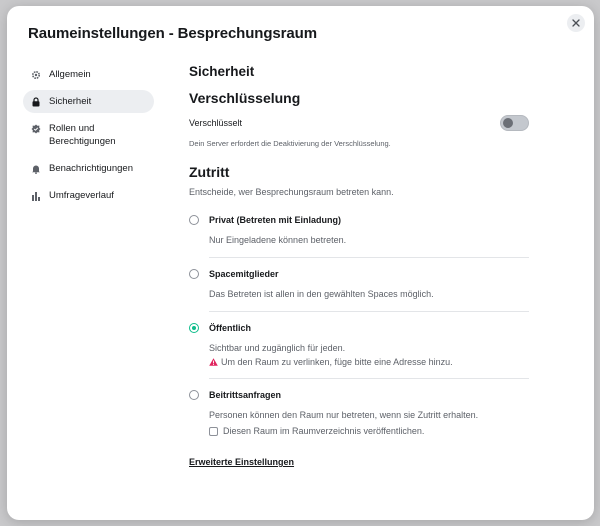 The width and height of the screenshot is (600, 526). I want to click on bell-icon, so click(36, 169).